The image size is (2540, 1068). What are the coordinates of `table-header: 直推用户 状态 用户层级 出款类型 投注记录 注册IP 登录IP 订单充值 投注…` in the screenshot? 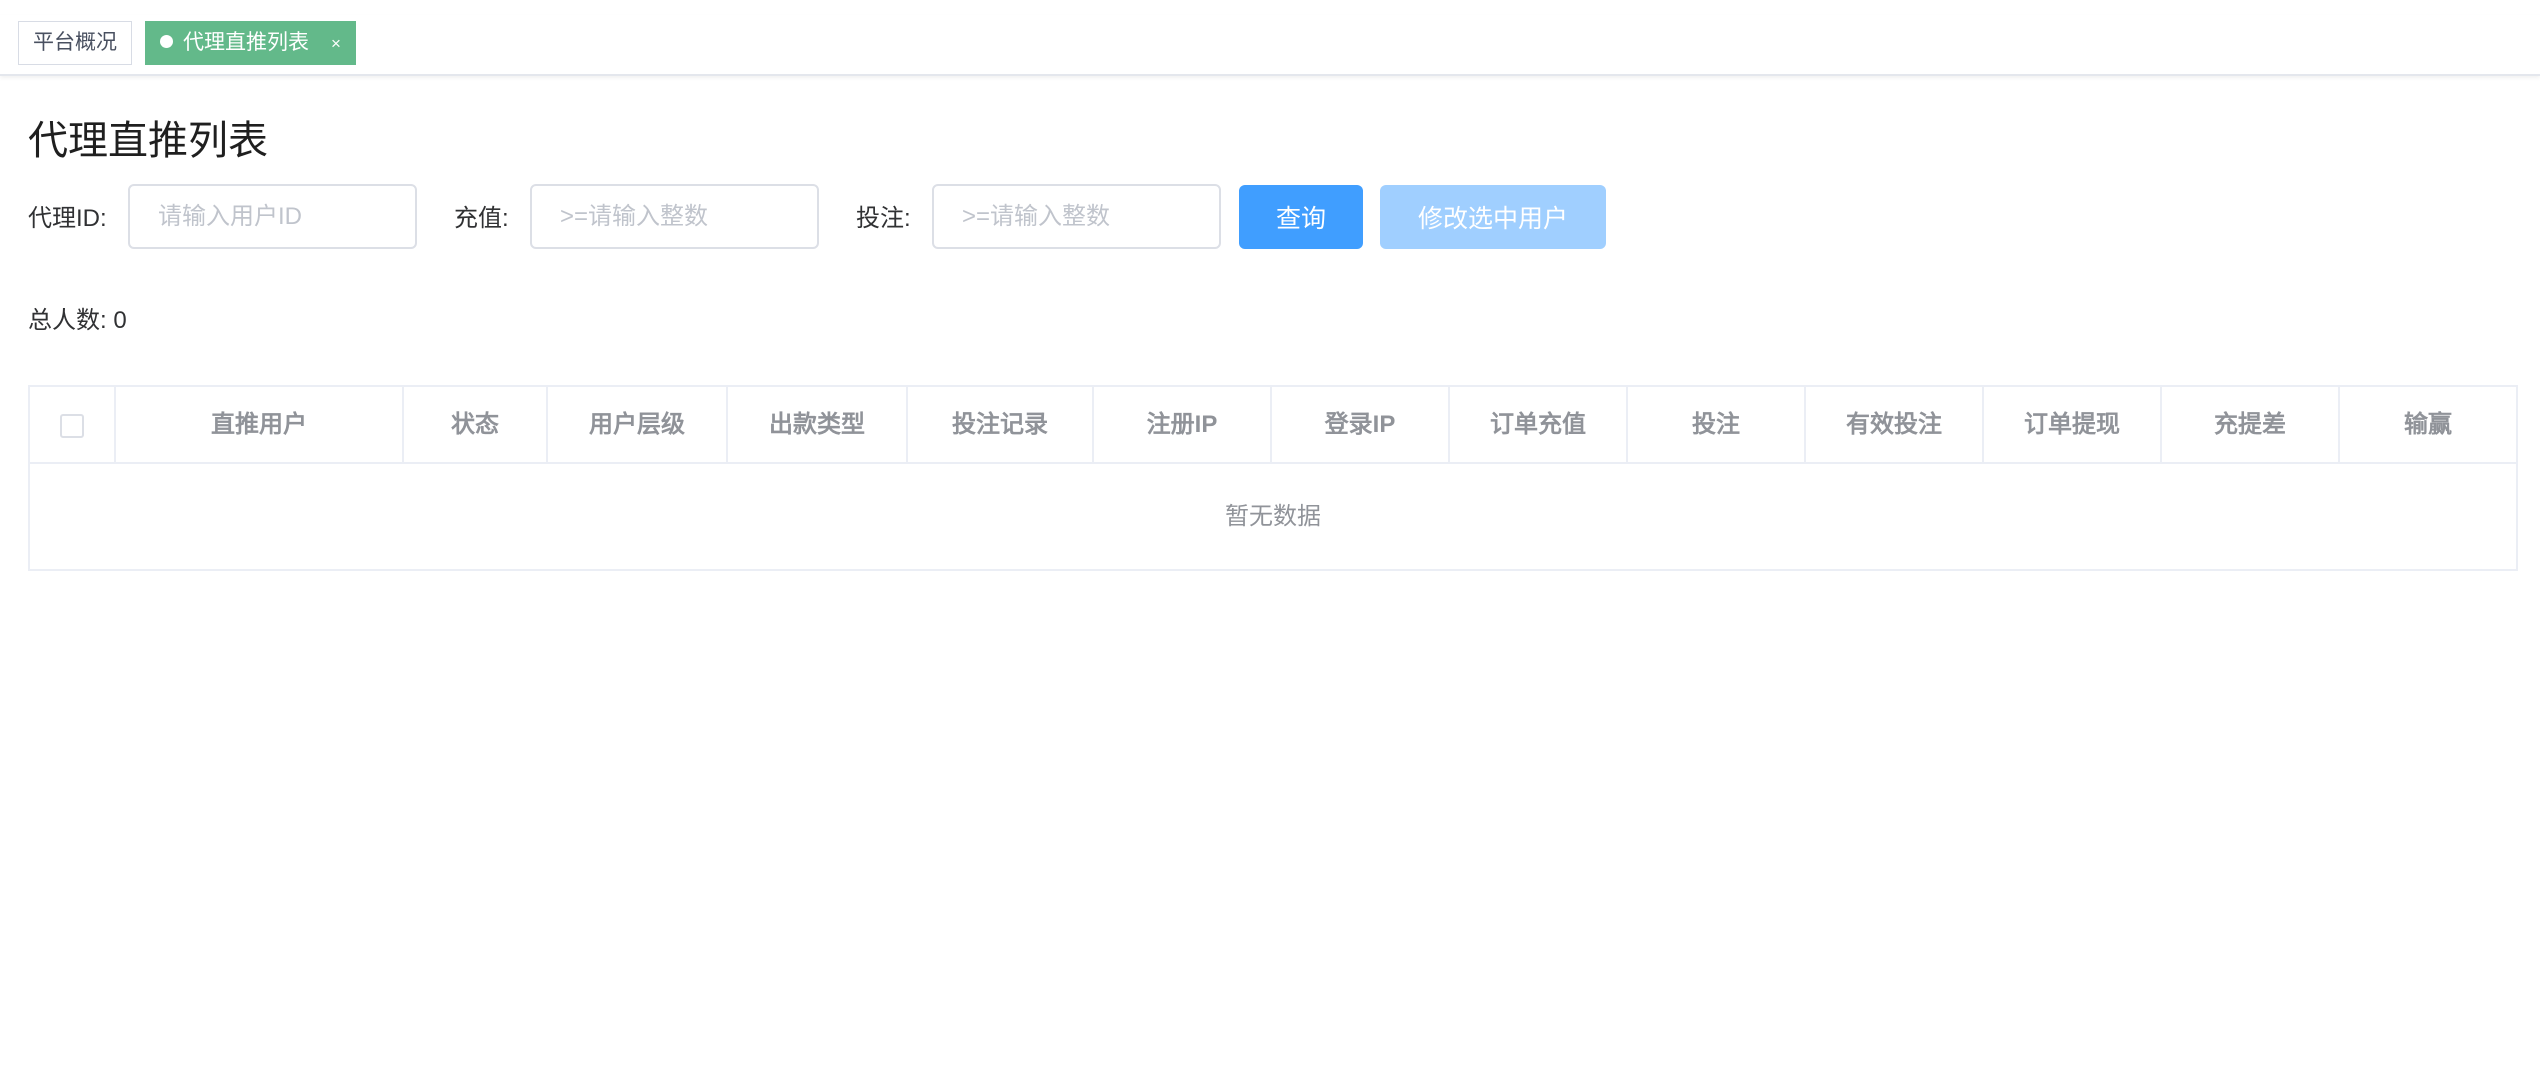 It's located at (1273, 425).